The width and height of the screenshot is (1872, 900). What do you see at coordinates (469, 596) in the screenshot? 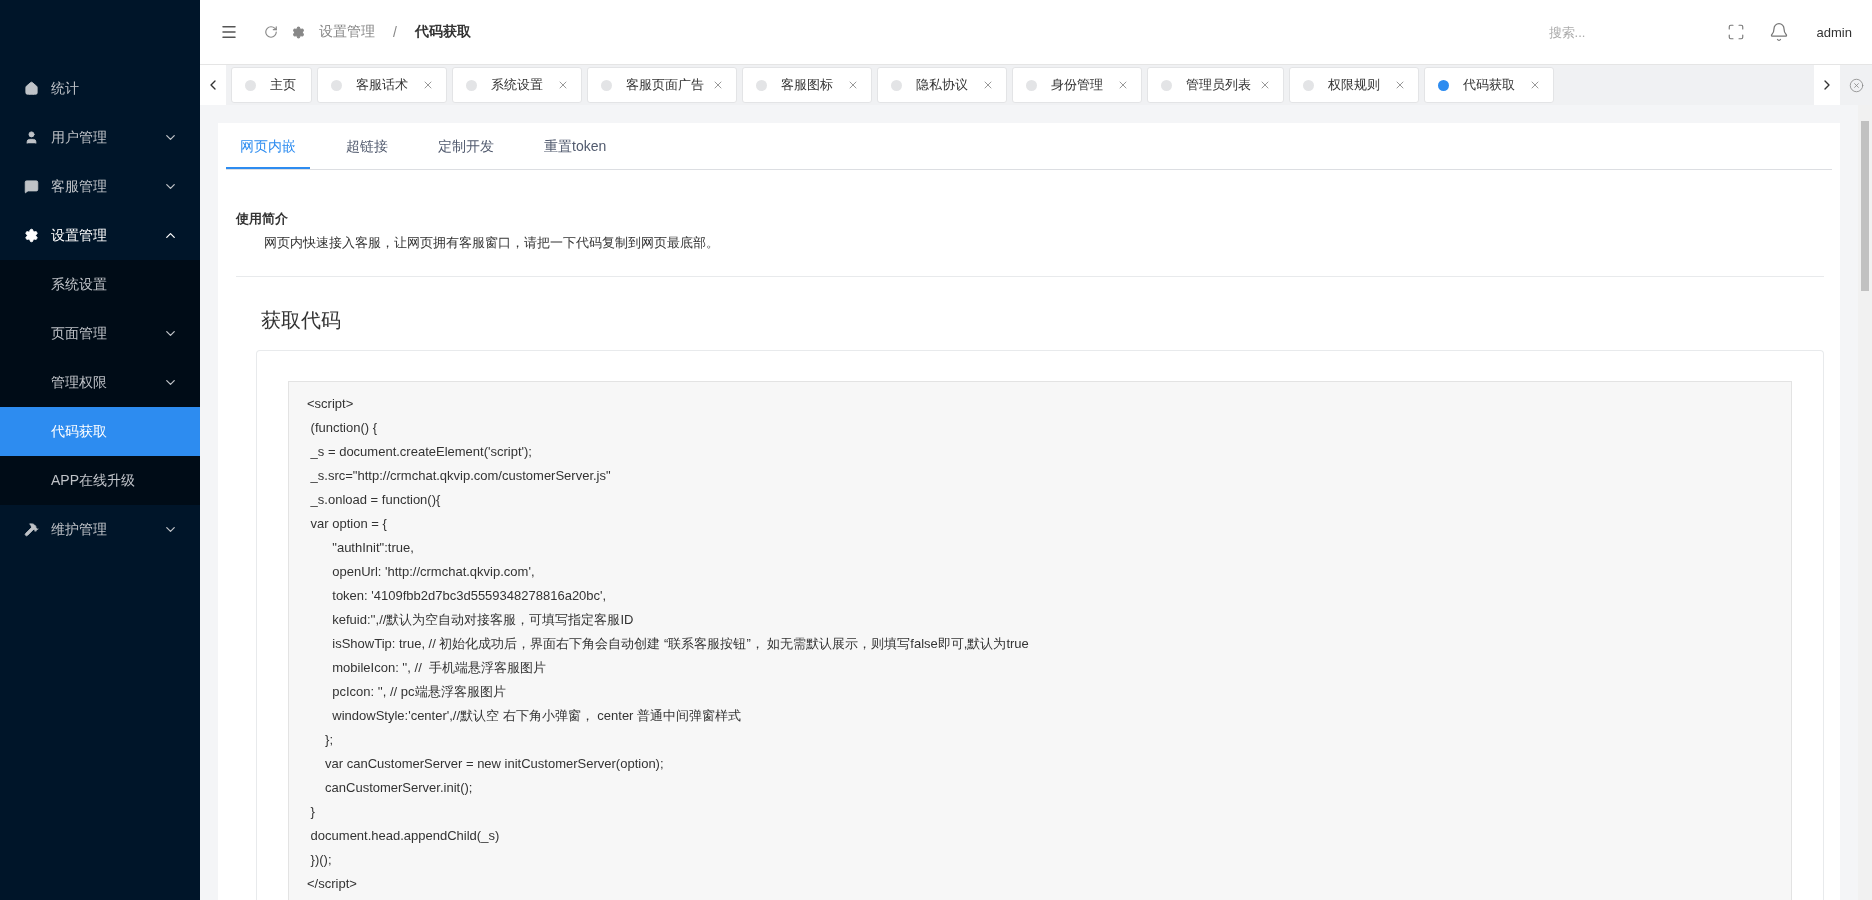
I see `code-line: token: '4109fbb2d7bc3d5559348278816a20bc',` at bounding box center [469, 596].